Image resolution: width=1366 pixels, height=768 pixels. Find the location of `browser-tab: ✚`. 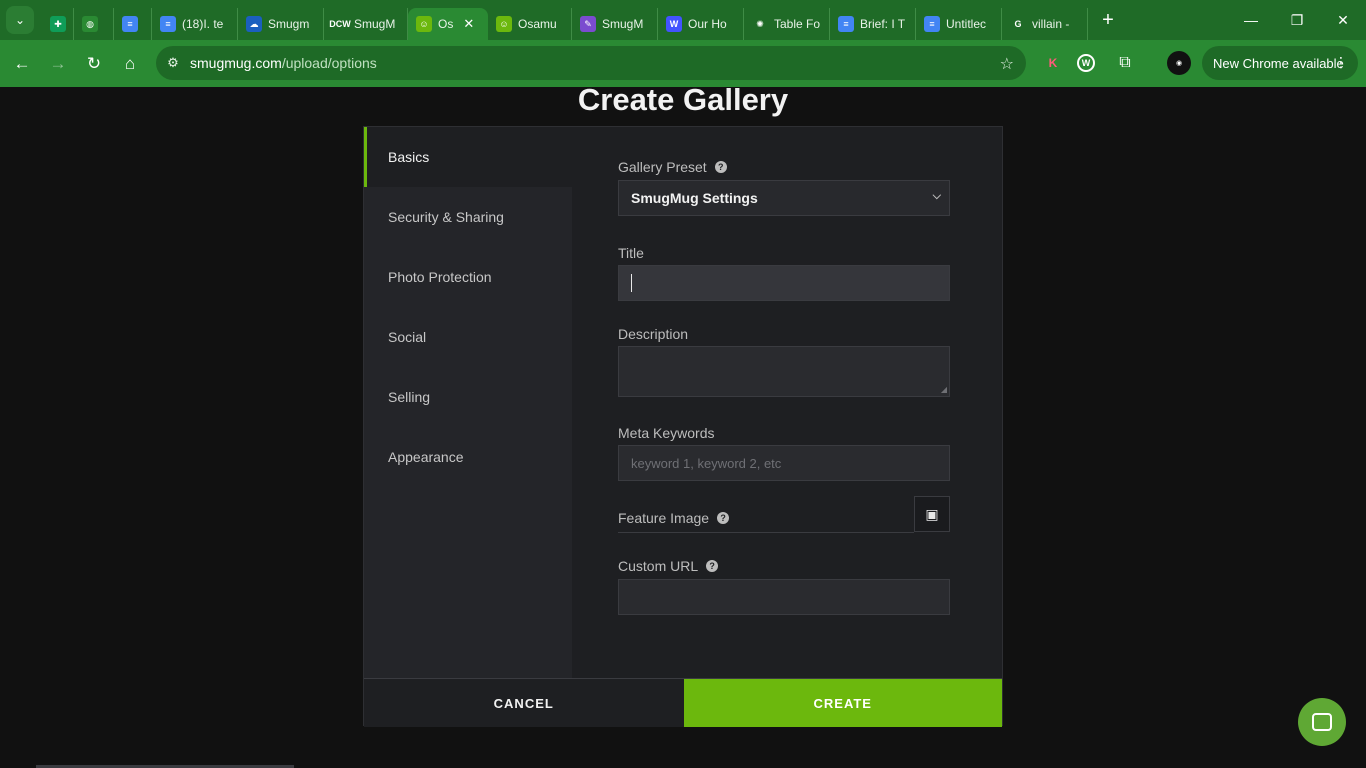

browser-tab: ✚ is located at coordinates (58, 24).